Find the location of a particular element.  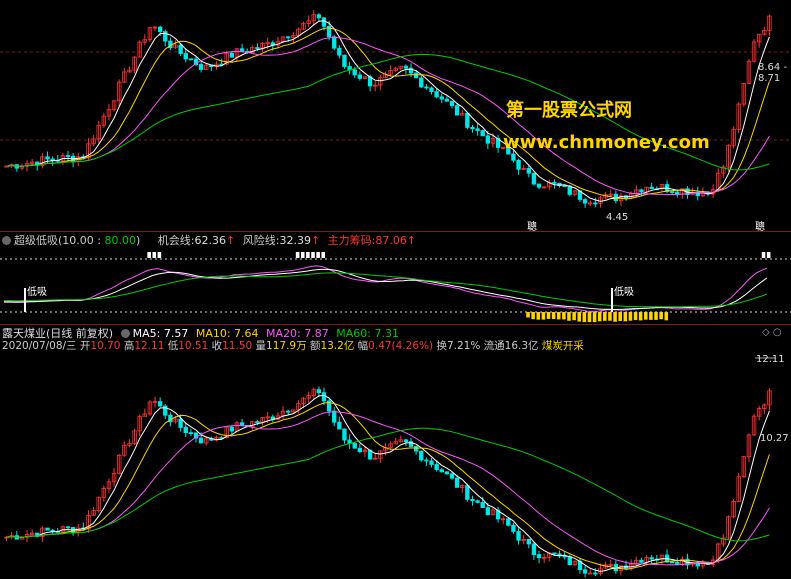

turnover-label: 换 is located at coordinates (441, 346).